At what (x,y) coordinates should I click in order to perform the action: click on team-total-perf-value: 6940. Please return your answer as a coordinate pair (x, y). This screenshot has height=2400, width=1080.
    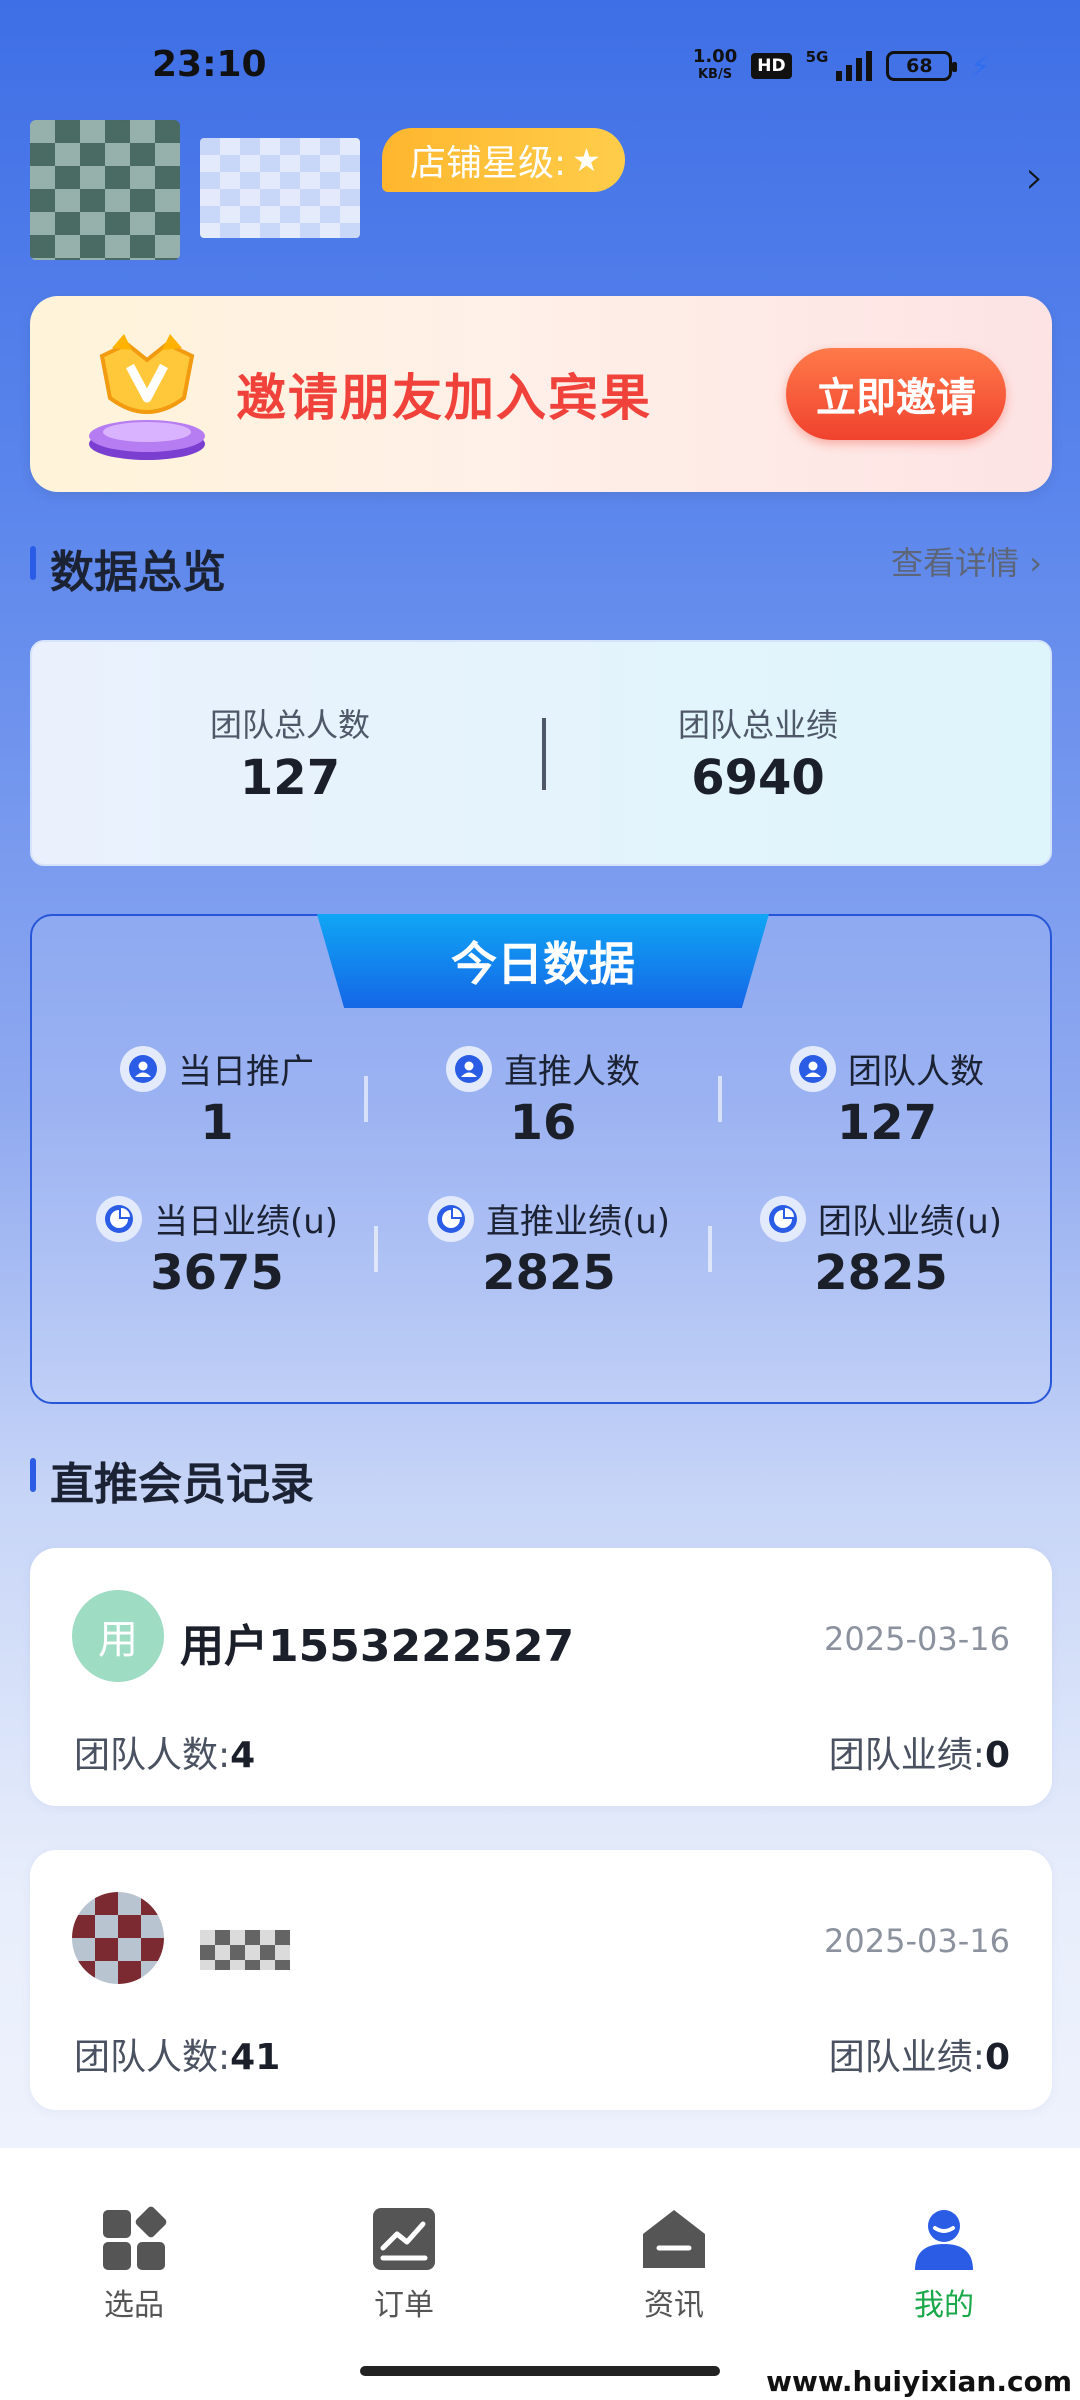
    Looking at the image, I should click on (758, 778).